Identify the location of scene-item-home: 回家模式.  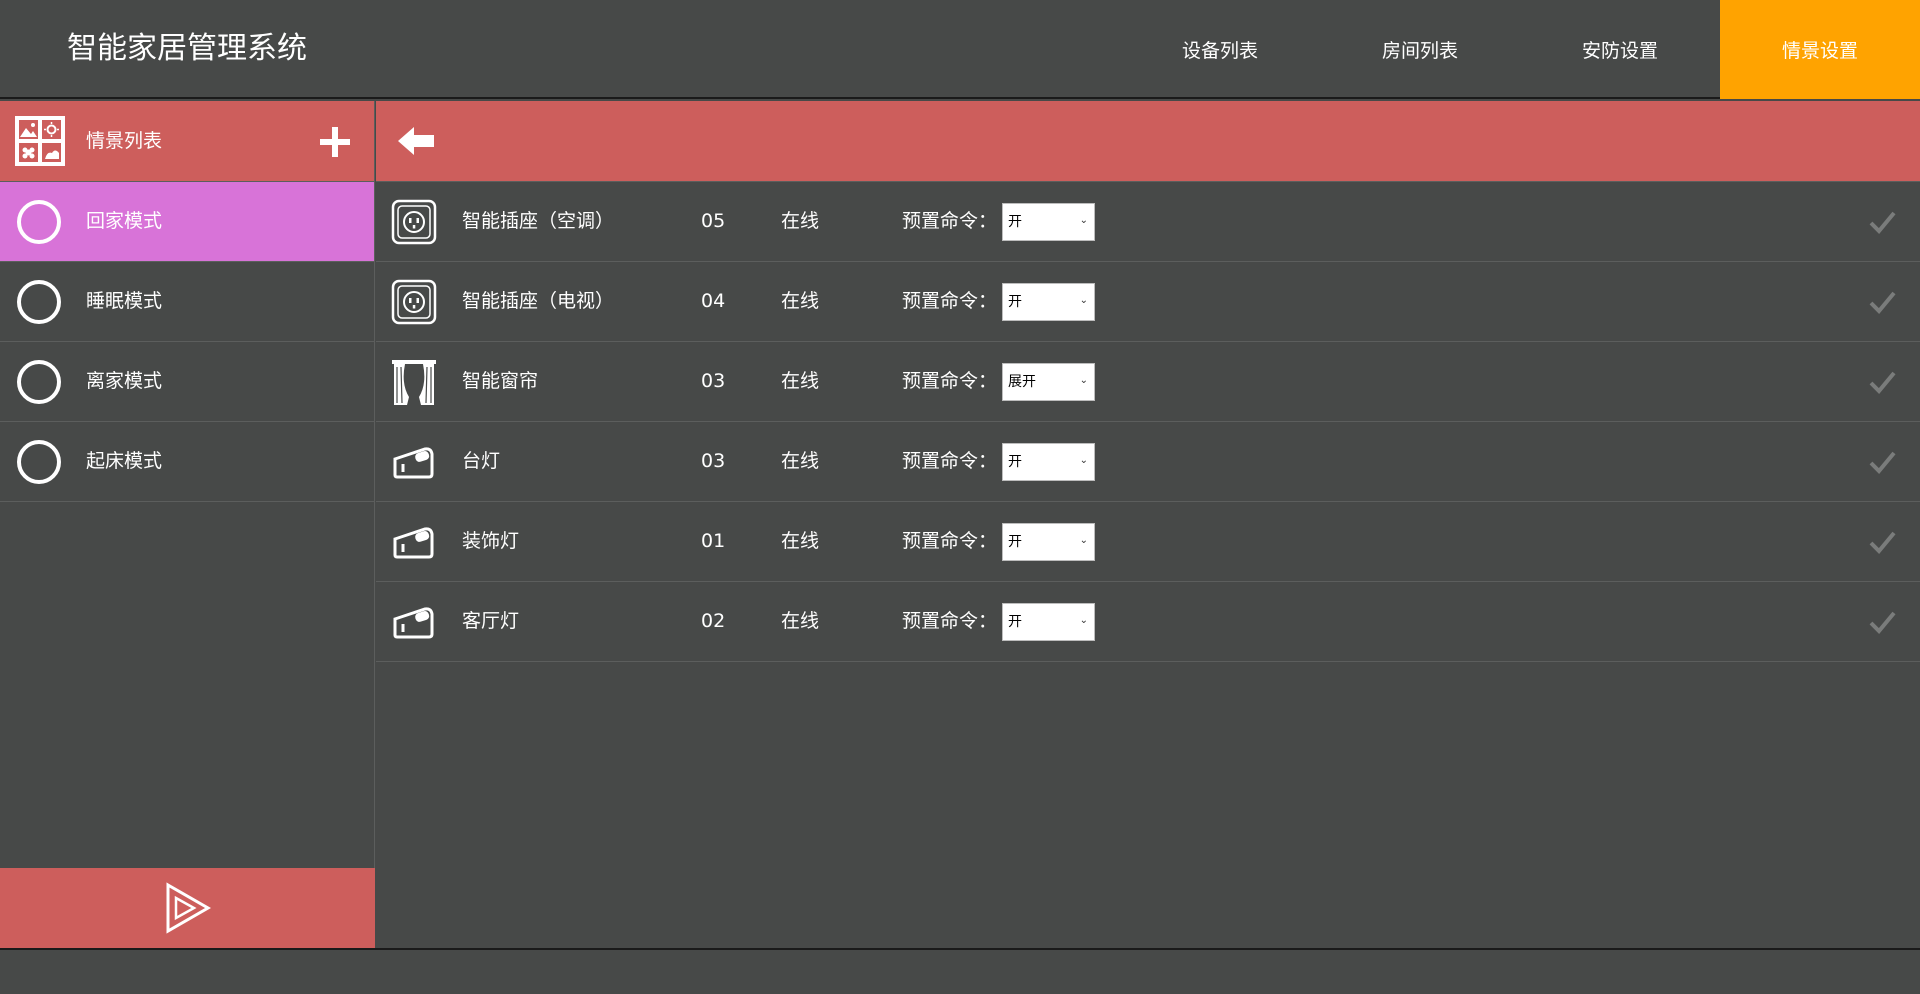
(187, 222).